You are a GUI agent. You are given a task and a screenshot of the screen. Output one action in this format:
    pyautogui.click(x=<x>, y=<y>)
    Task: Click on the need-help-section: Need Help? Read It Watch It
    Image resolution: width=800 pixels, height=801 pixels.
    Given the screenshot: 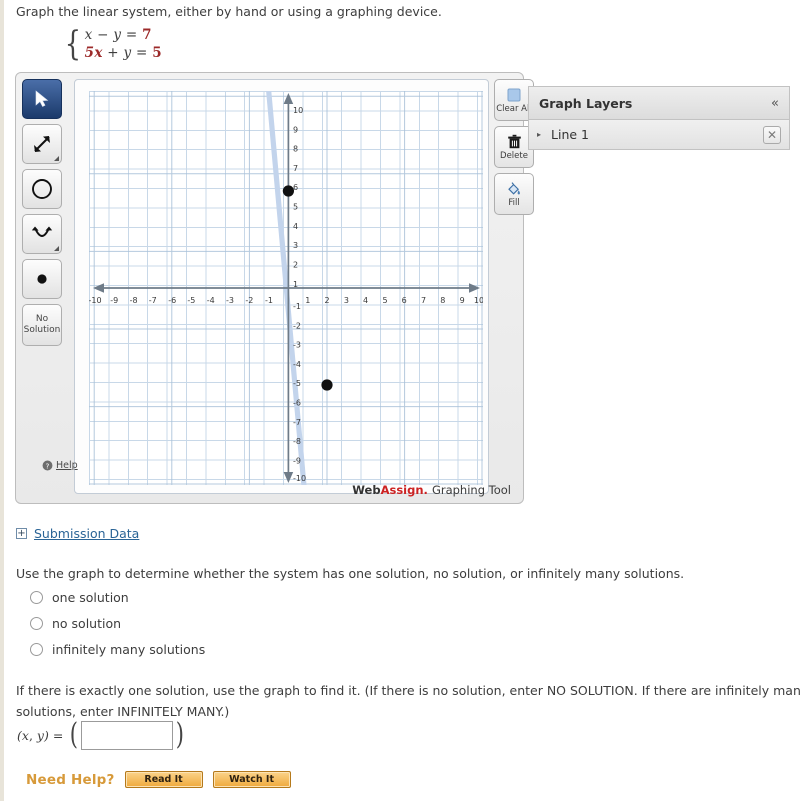 What is the action you would take?
    pyautogui.click(x=158, y=779)
    